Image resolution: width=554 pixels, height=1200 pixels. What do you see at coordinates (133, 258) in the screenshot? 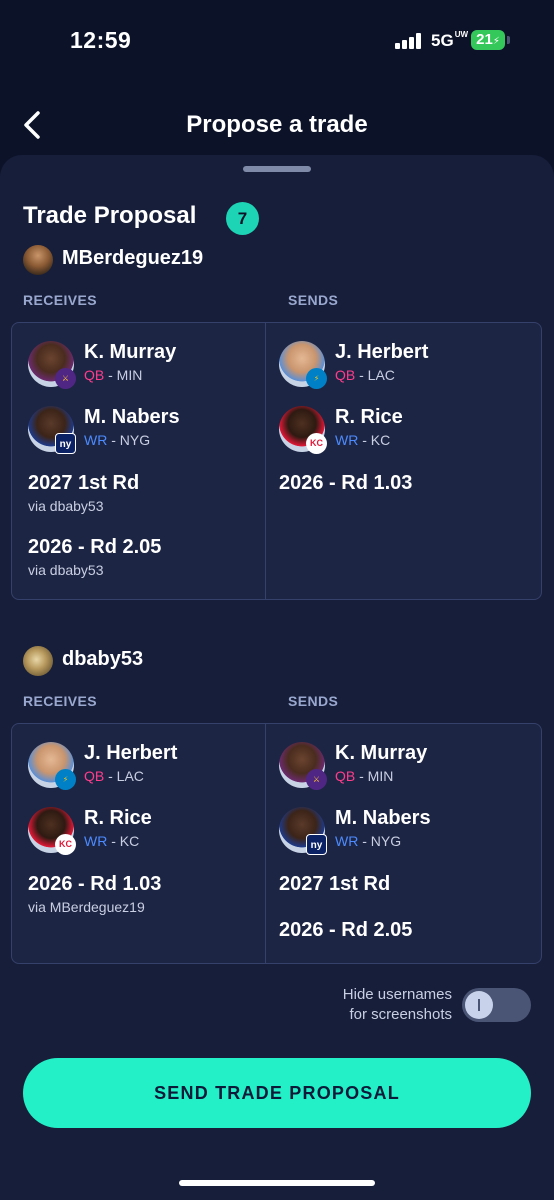
I see `username: MBerdeguez19` at bounding box center [133, 258].